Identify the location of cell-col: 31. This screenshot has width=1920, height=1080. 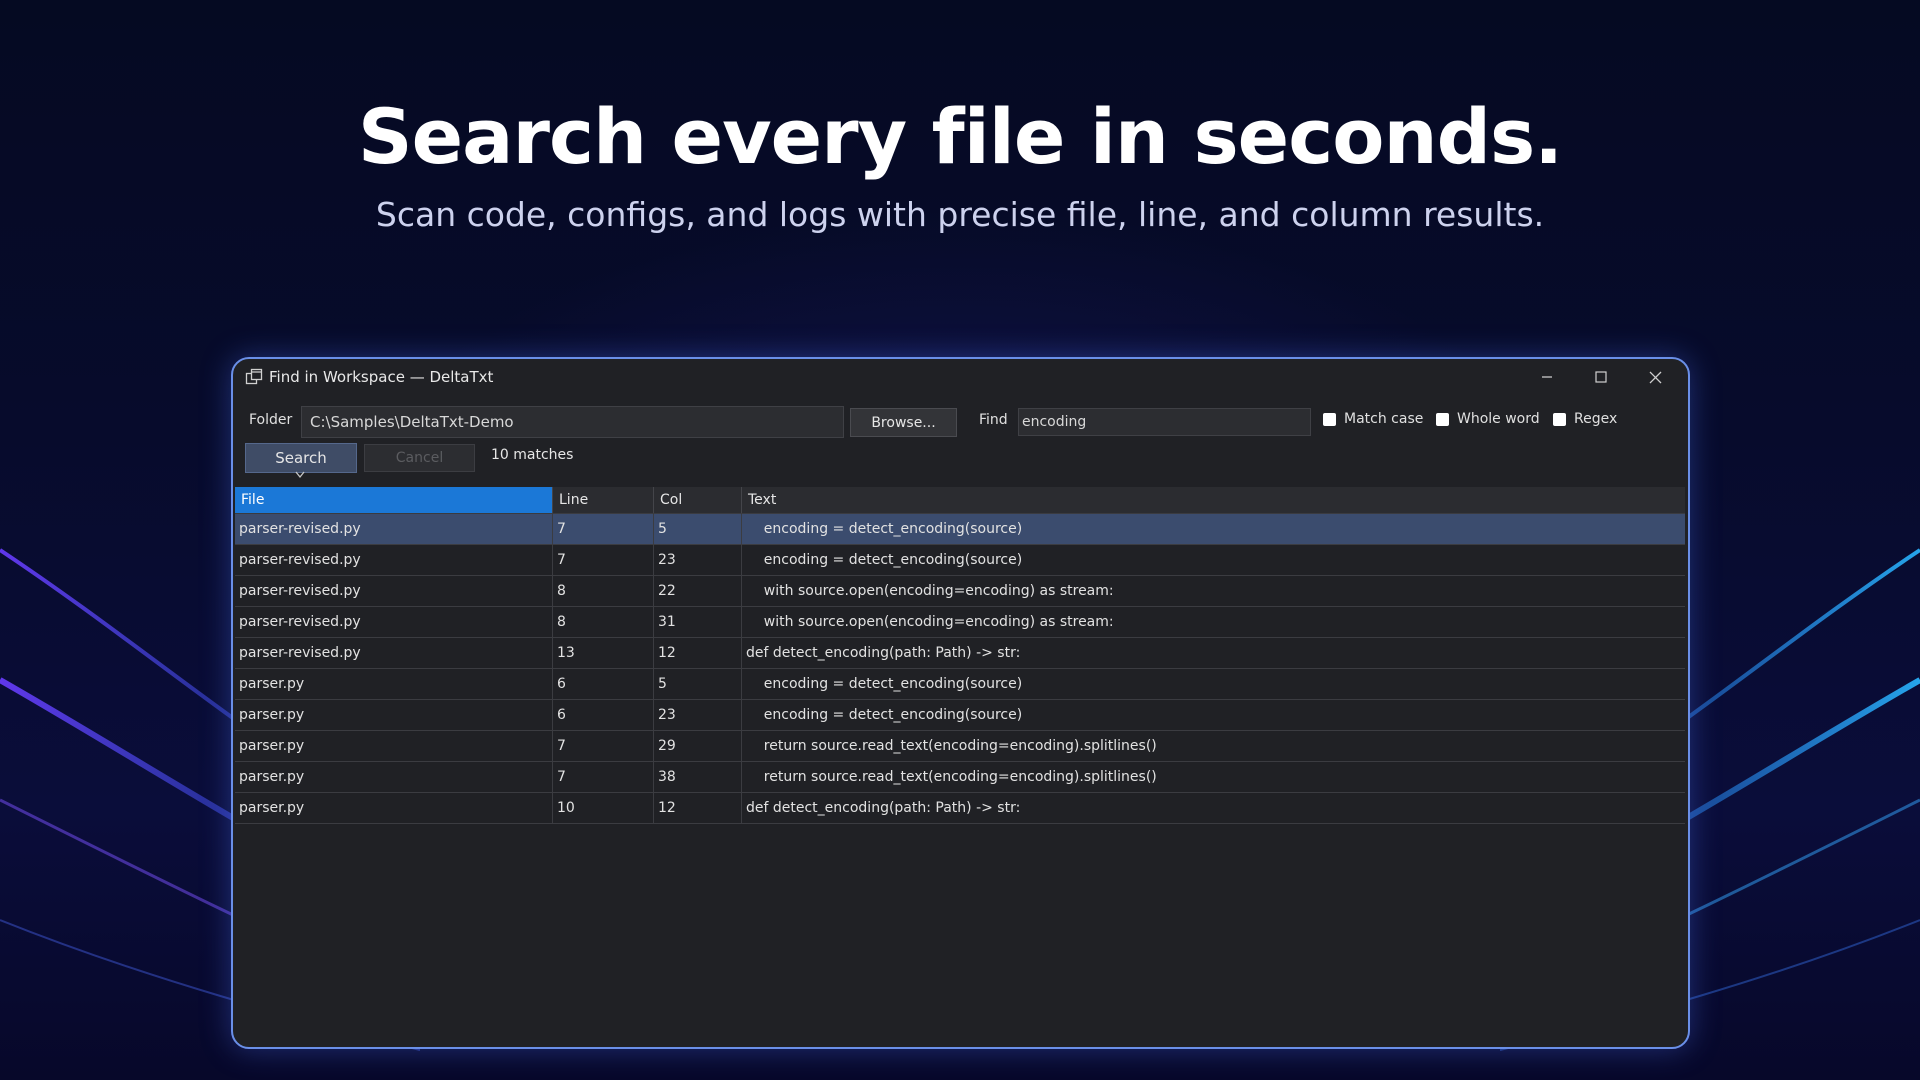
(698, 622).